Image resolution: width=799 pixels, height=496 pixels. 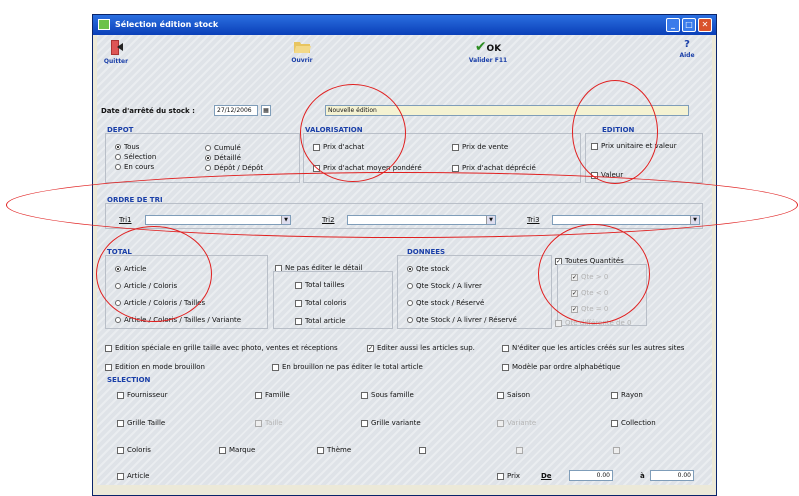 I want to click on quit-button: Quitter, so click(x=116, y=52).